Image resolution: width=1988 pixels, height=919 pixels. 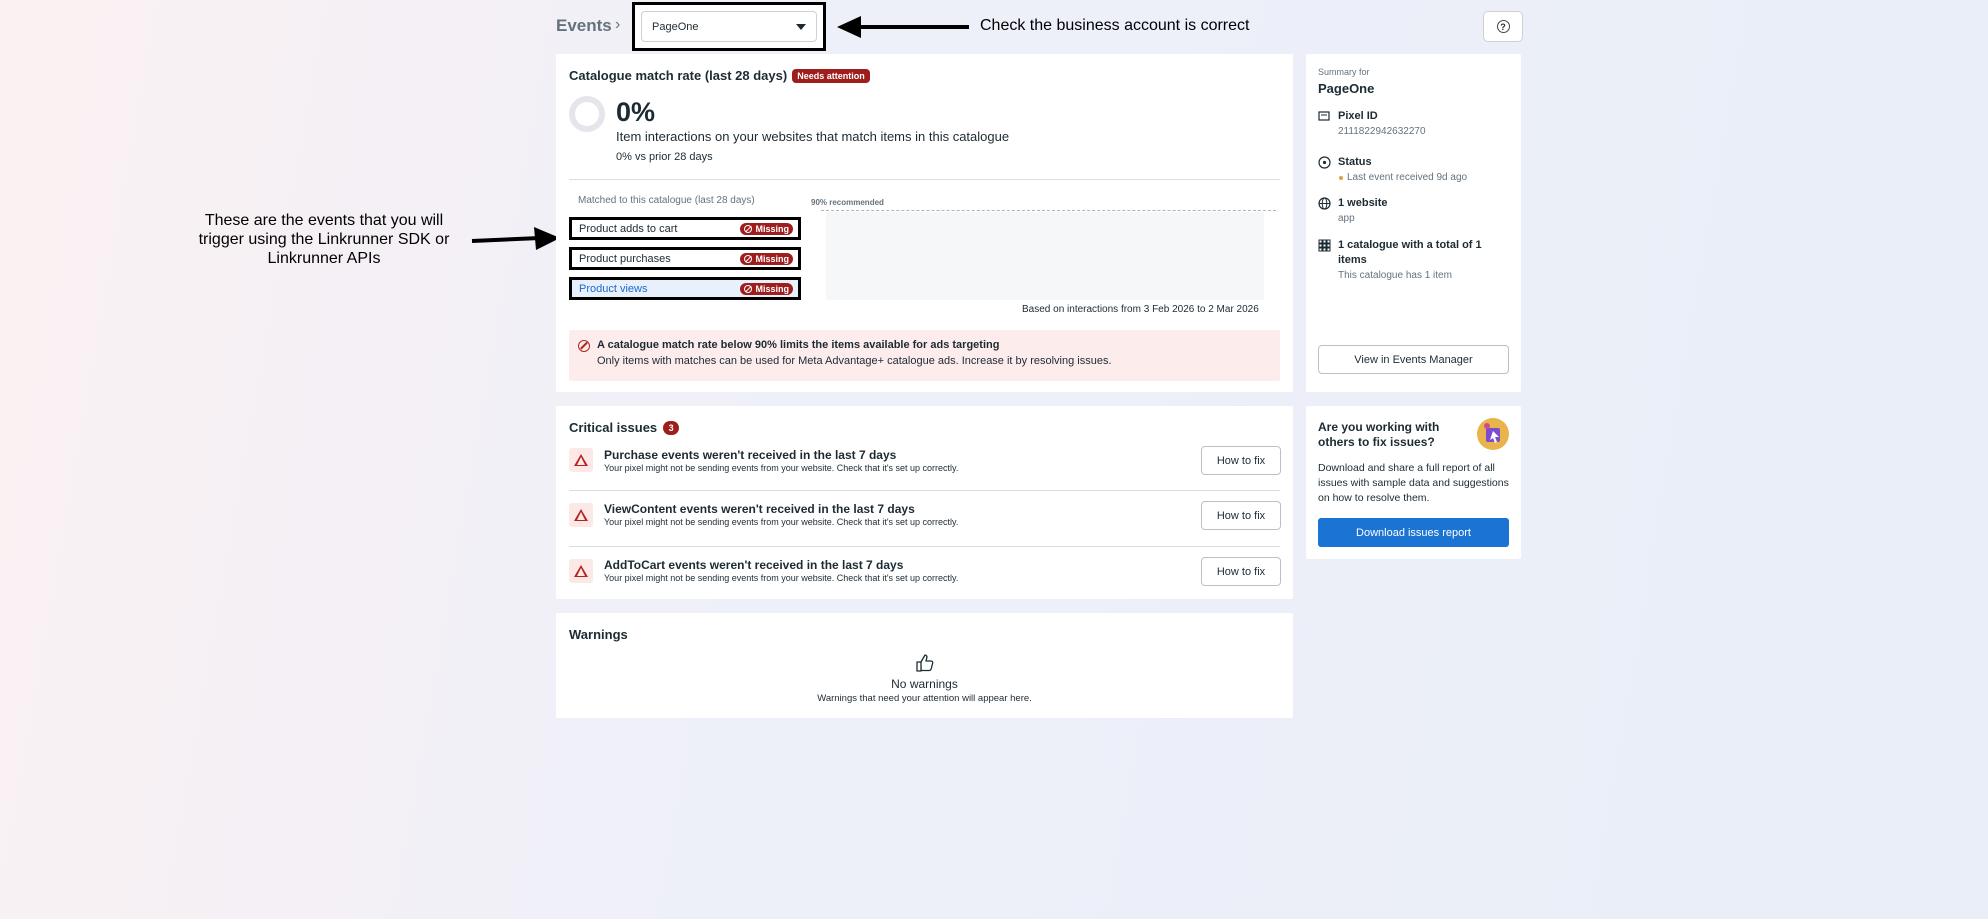 I want to click on pixel-label: Pixel ID, so click(x=1358, y=116).